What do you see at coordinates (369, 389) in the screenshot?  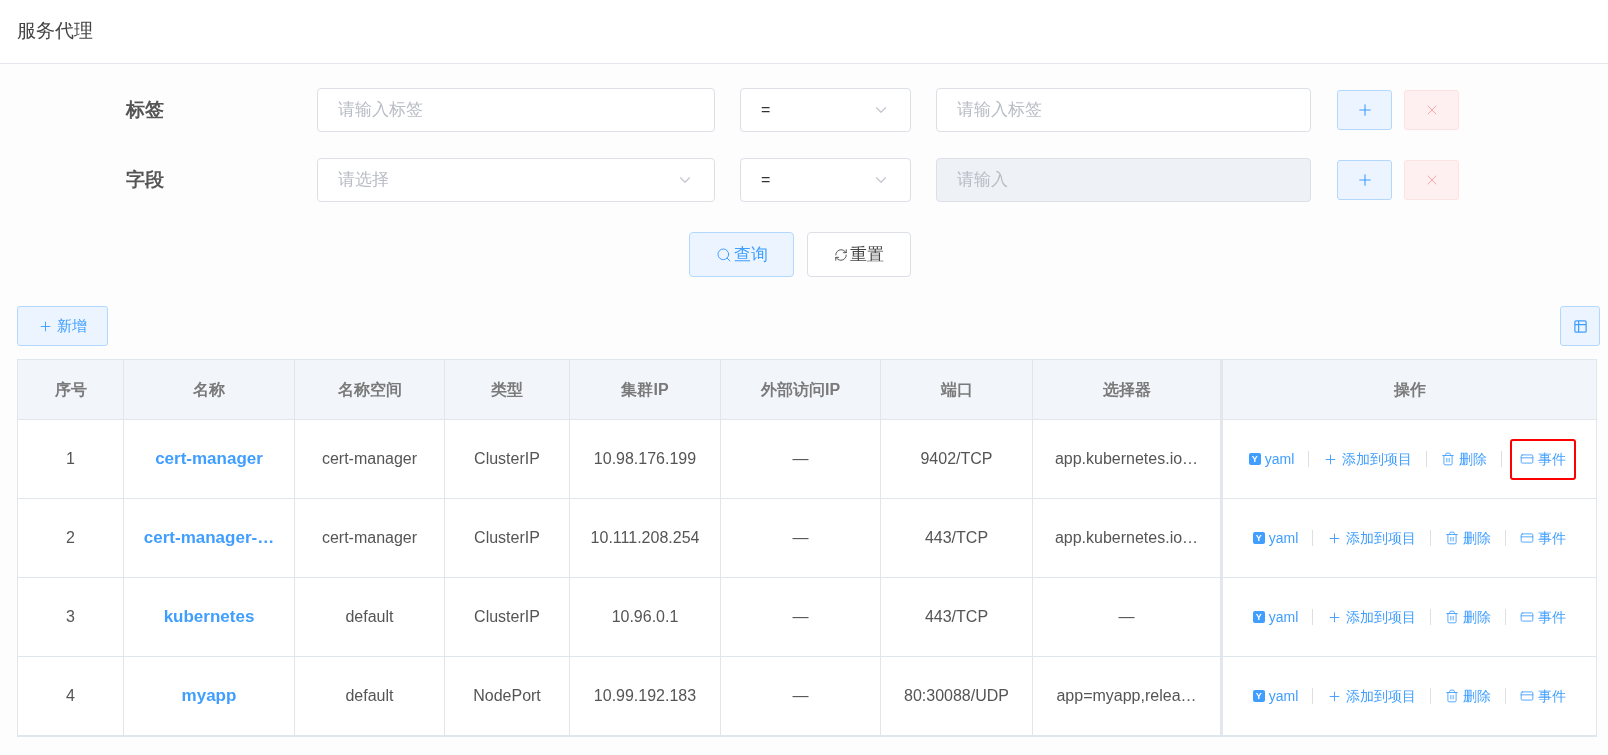 I see `column-header: 名称空间` at bounding box center [369, 389].